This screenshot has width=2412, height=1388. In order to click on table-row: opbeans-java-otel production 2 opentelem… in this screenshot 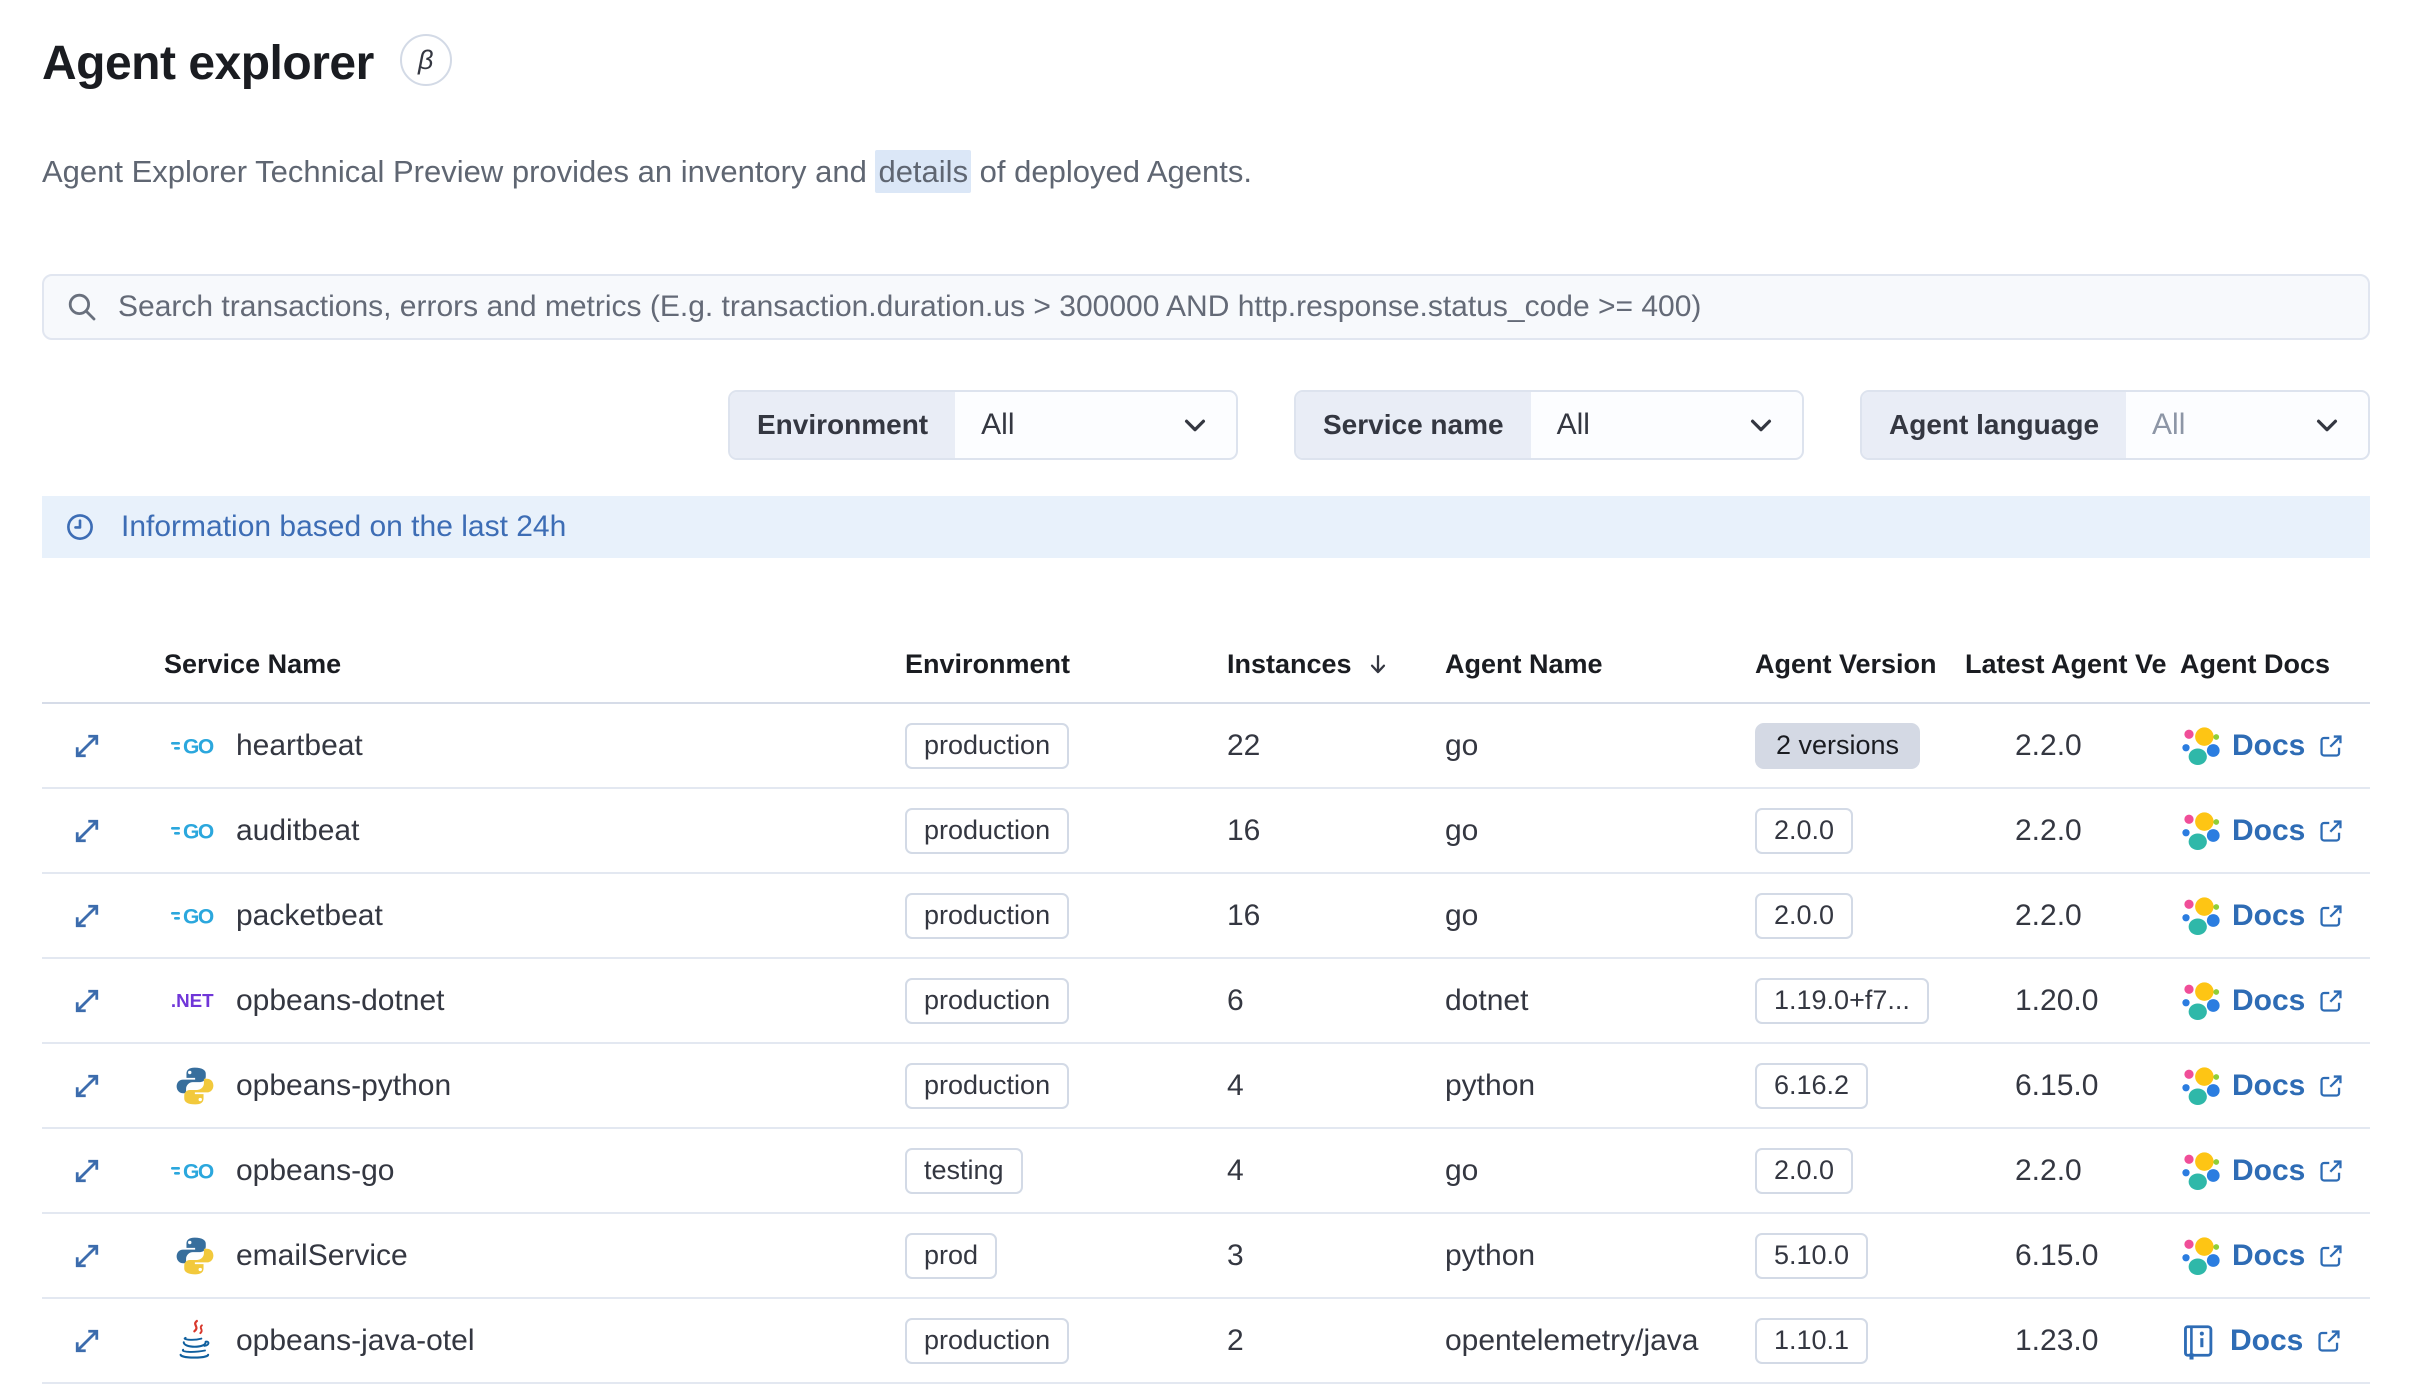, I will do `click(1206, 1341)`.